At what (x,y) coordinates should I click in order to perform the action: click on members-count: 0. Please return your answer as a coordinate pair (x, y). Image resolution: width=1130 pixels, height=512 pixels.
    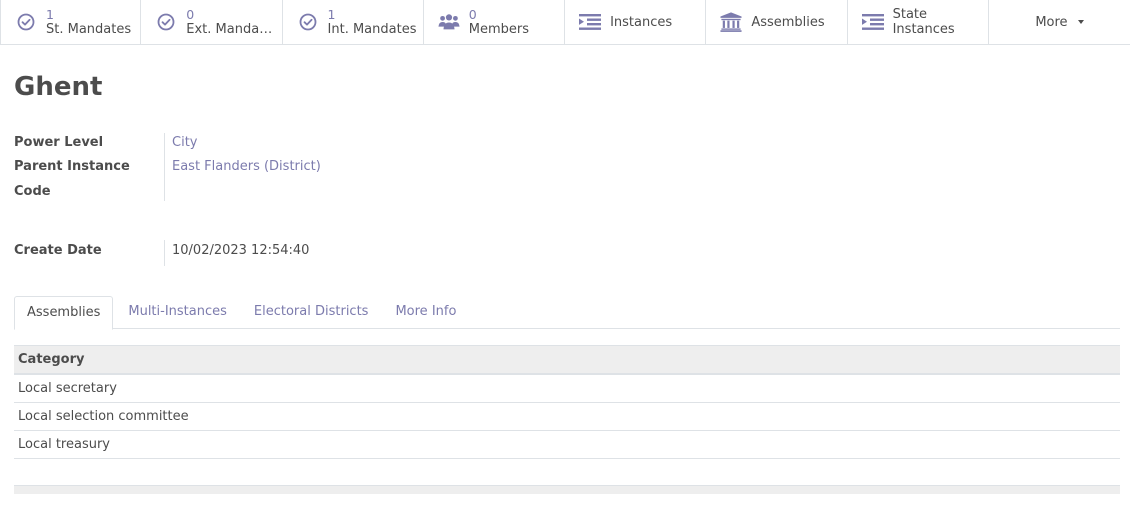
    Looking at the image, I should click on (472, 14).